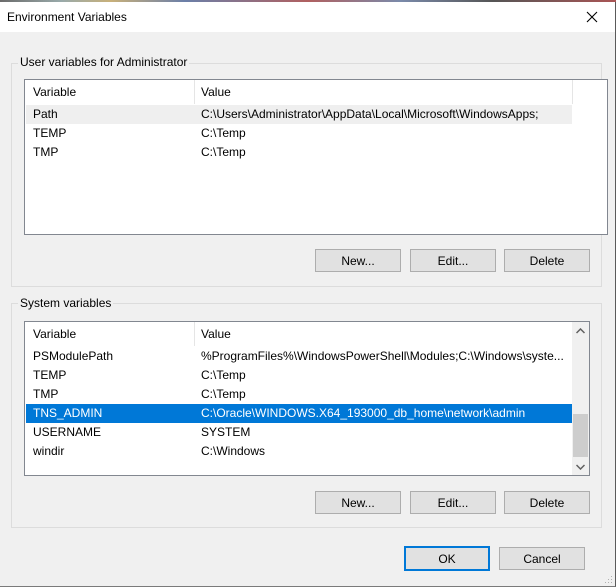 The height and width of the screenshot is (587, 616). Describe the element at coordinates (572, 92) in the screenshot. I see `column-separator` at that location.